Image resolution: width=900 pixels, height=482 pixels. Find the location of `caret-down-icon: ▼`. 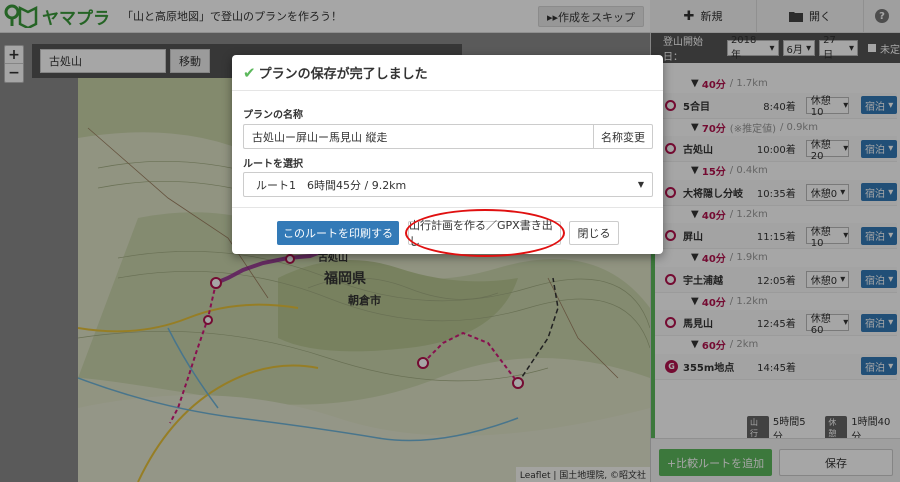

caret-down-icon: ▼ is located at coordinates (640, 184).